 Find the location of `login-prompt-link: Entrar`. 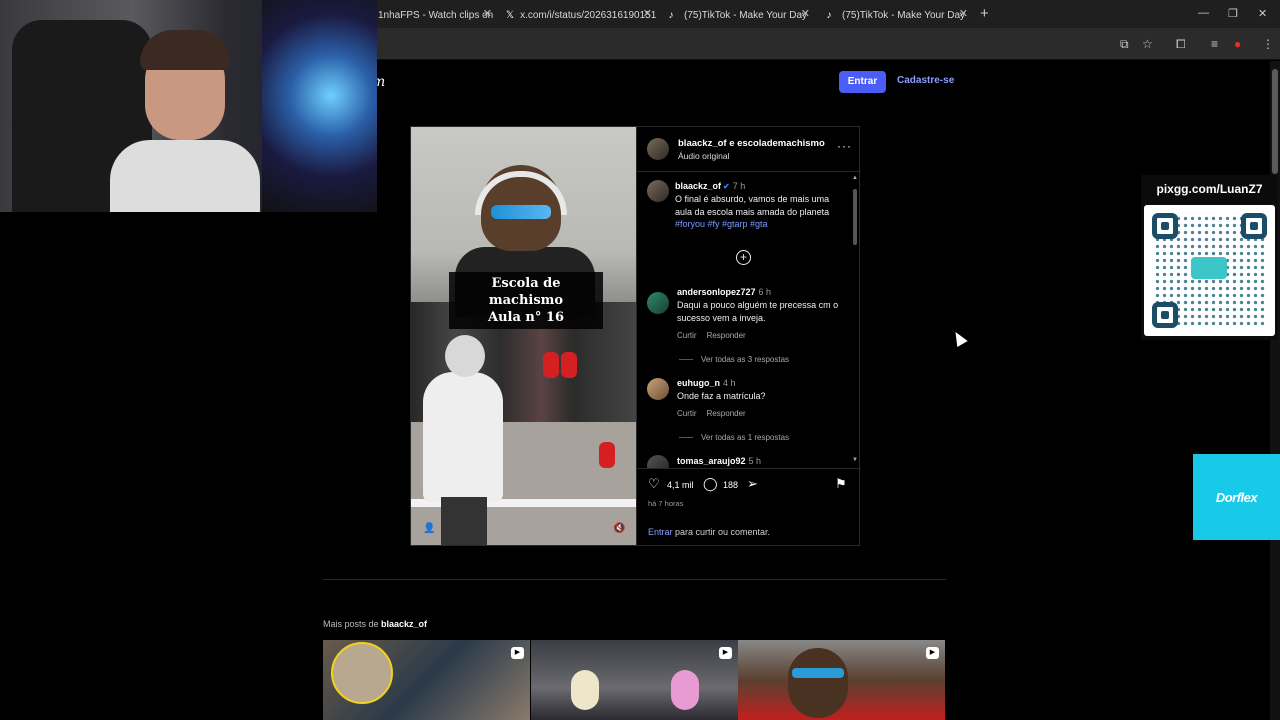

login-prompt-link: Entrar is located at coordinates (660, 532).